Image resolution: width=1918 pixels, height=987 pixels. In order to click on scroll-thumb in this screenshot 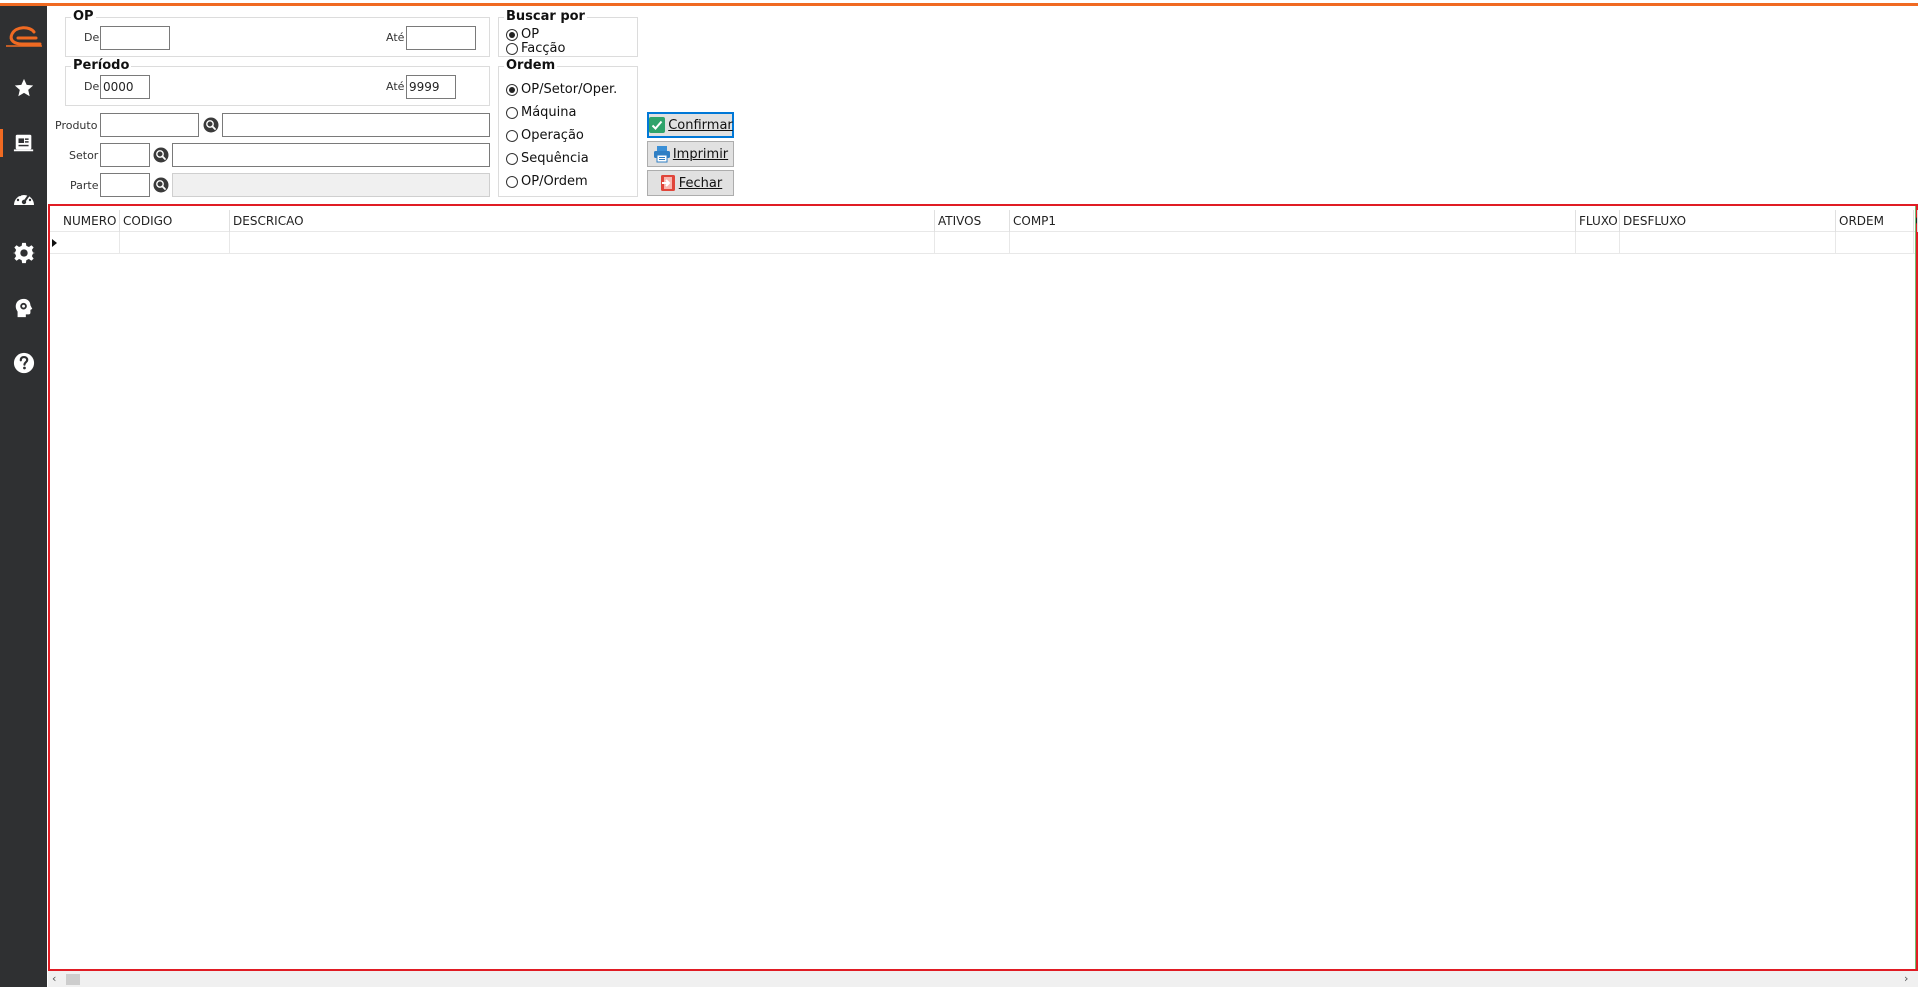, I will do `click(73, 979)`.